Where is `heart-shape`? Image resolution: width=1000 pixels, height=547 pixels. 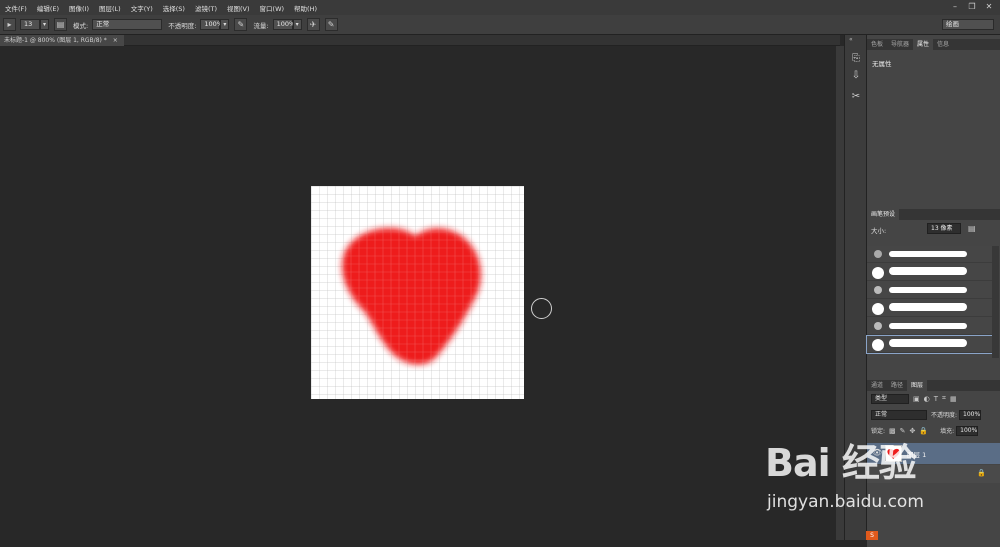 heart-shape is located at coordinates (415, 296).